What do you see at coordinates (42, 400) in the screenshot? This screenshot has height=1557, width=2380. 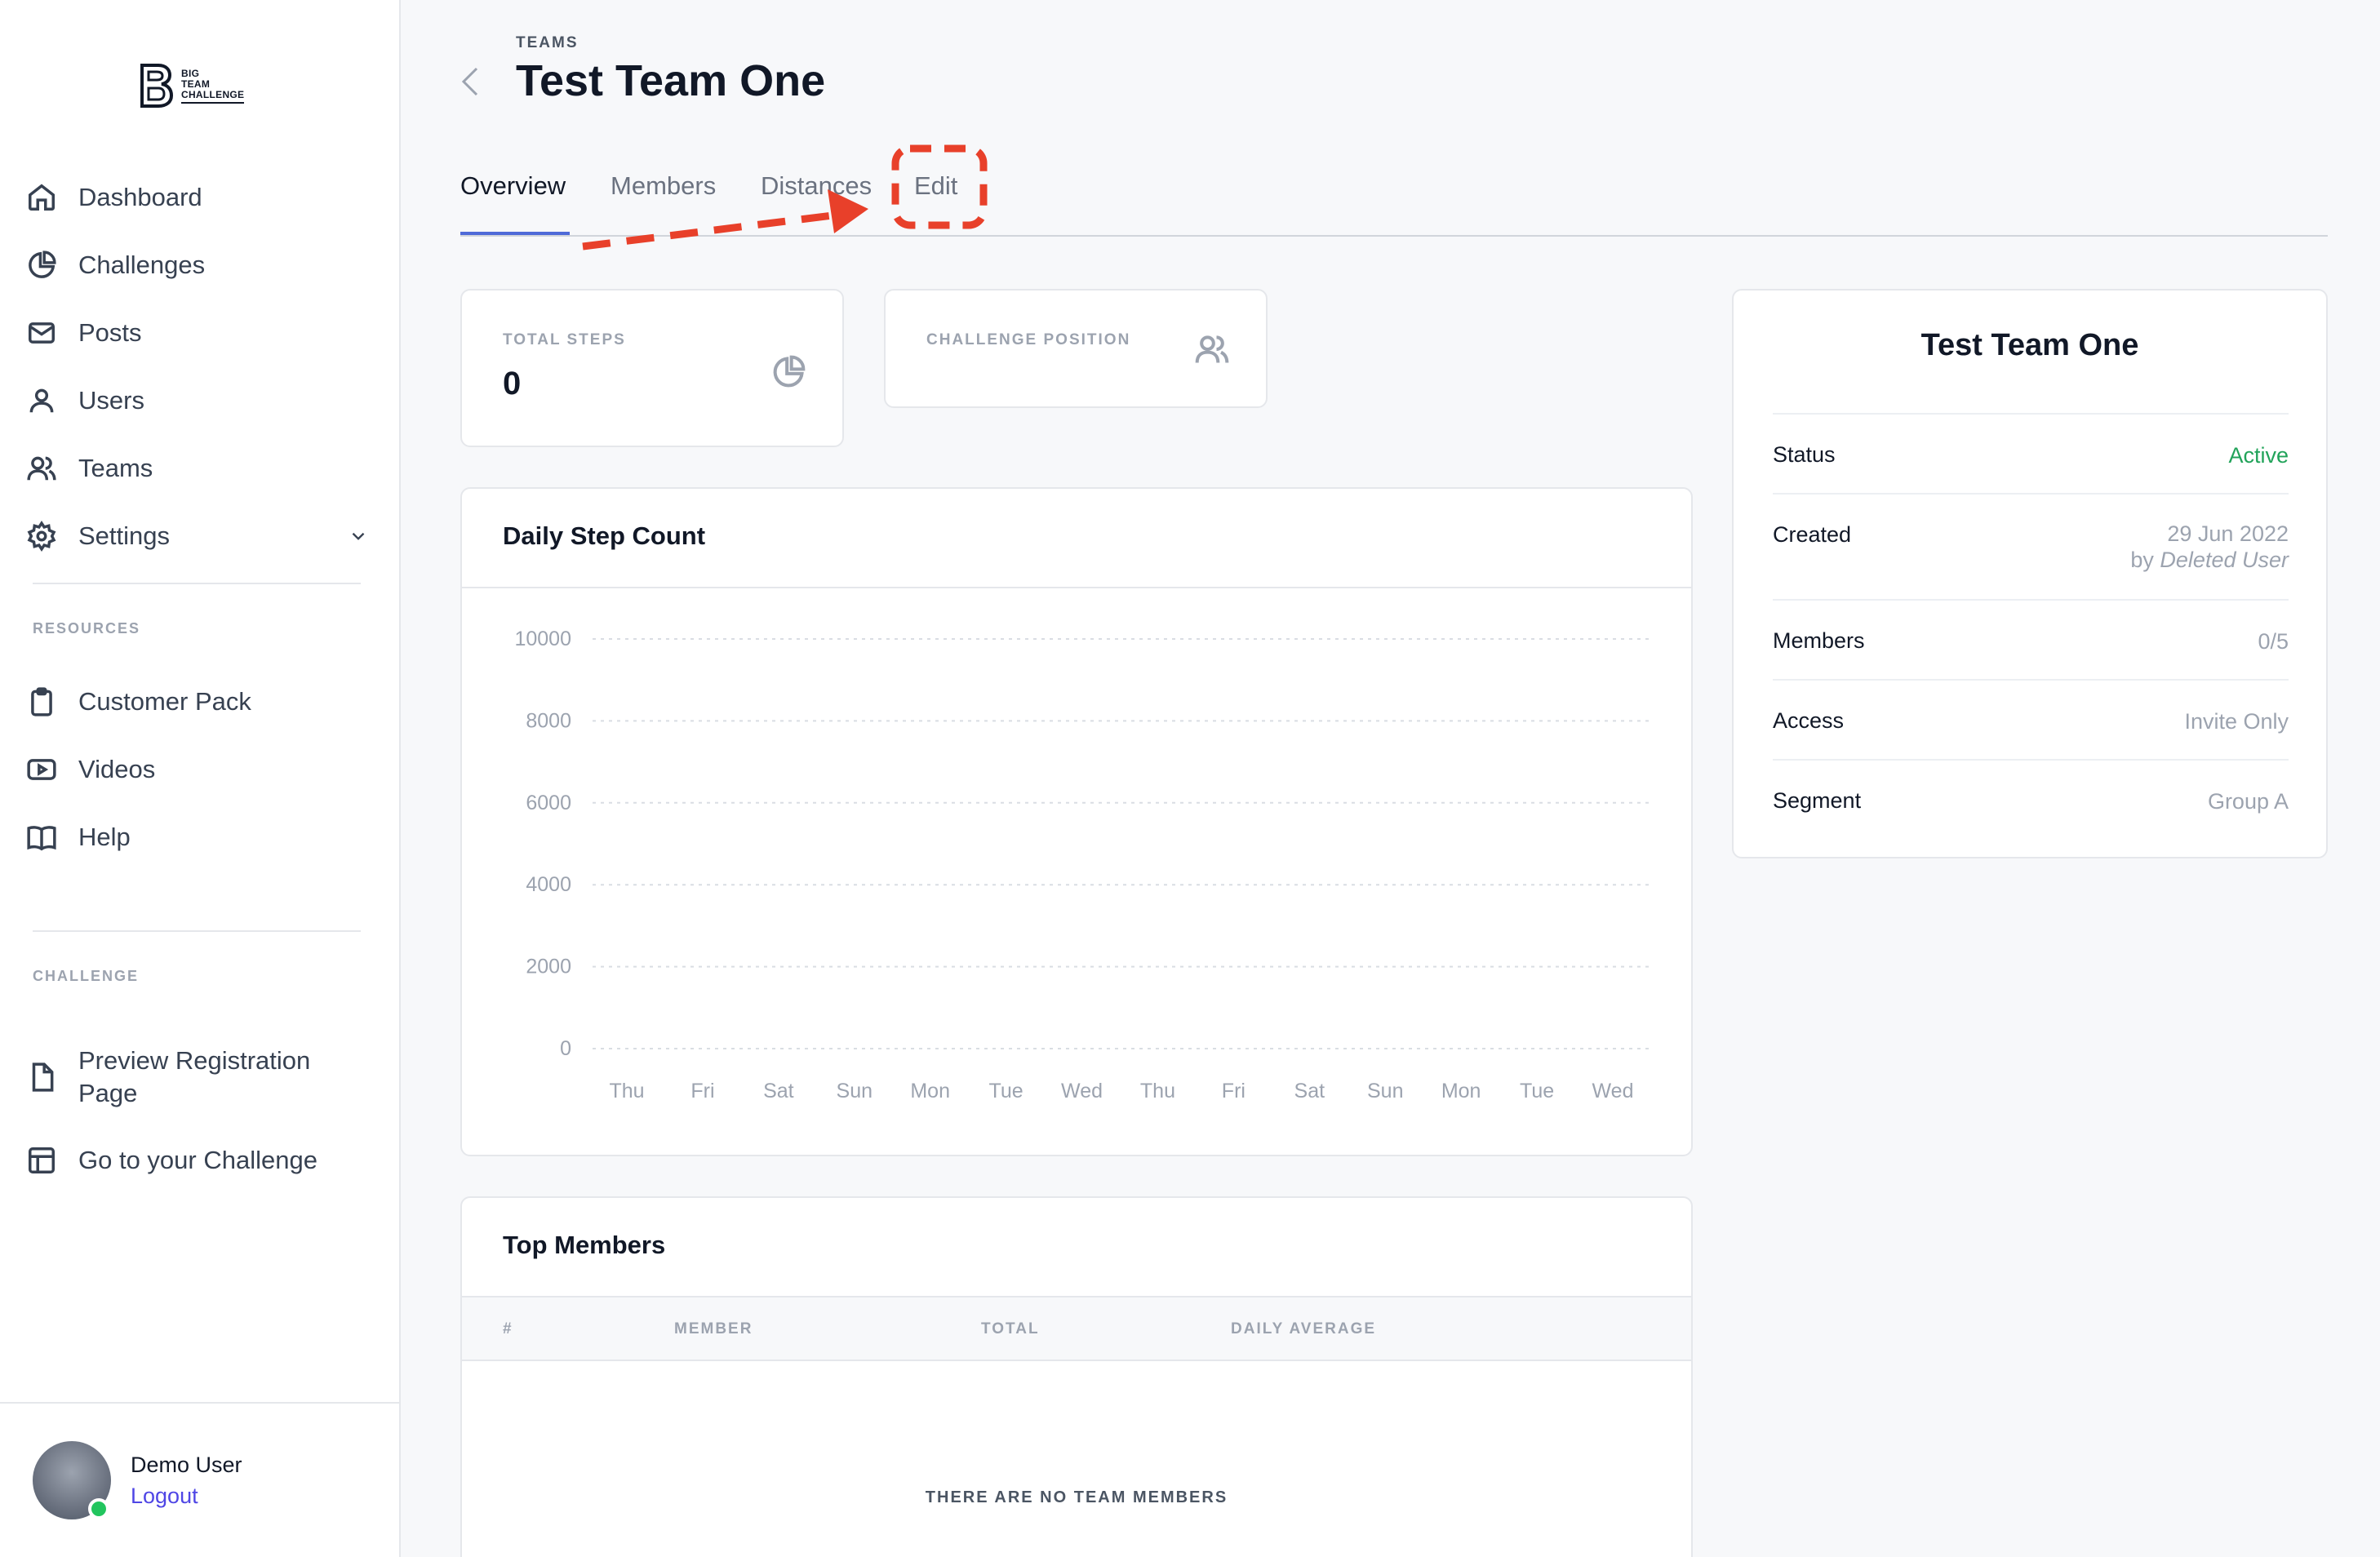 I see `user-icon` at bounding box center [42, 400].